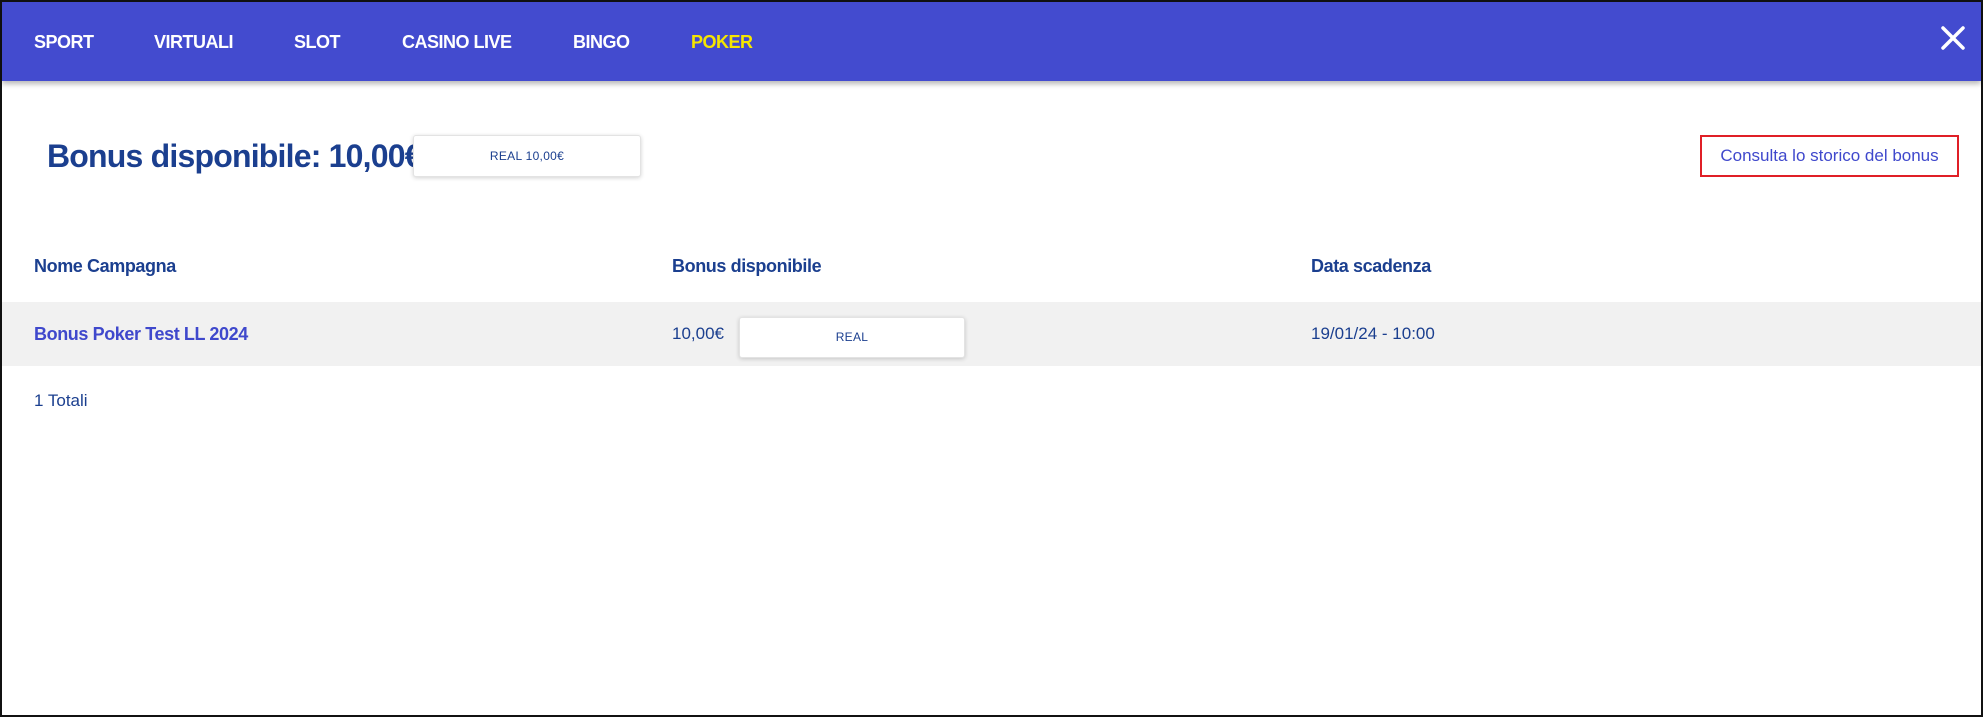 The height and width of the screenshot is (717, 1983). What do you see at coordinates (527, 156) in the screenshot?
I see `bonus-type-badge: REAL 10,00€` at bounding box center [527, 156].